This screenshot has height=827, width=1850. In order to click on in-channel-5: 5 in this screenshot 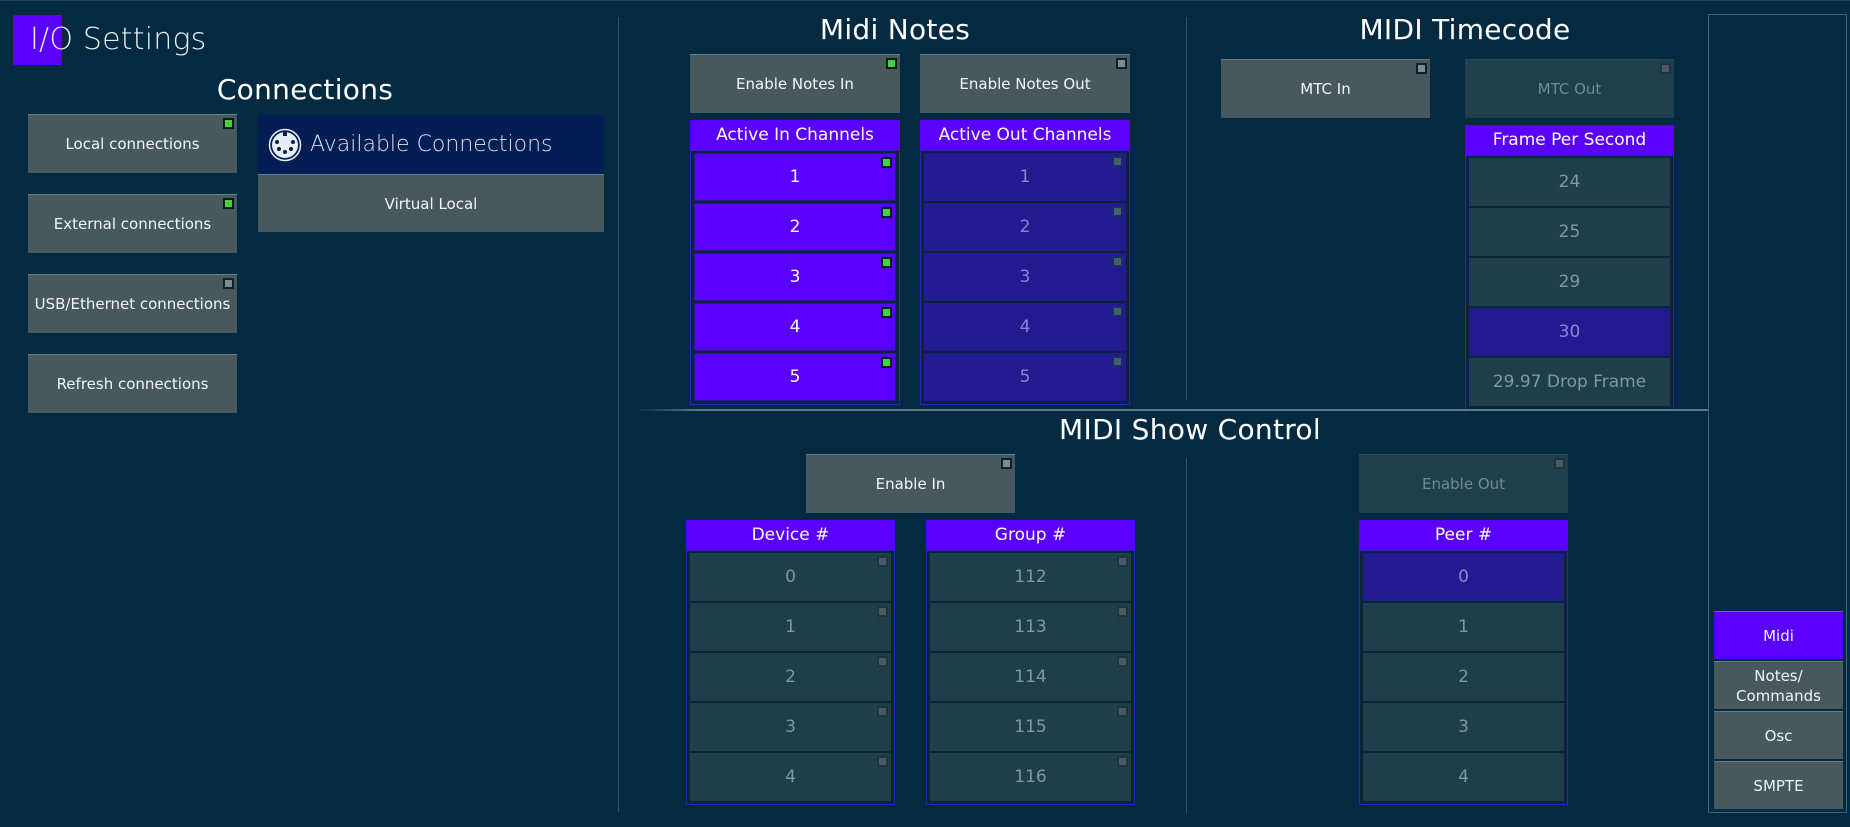, I will do `click(795, 377)`.